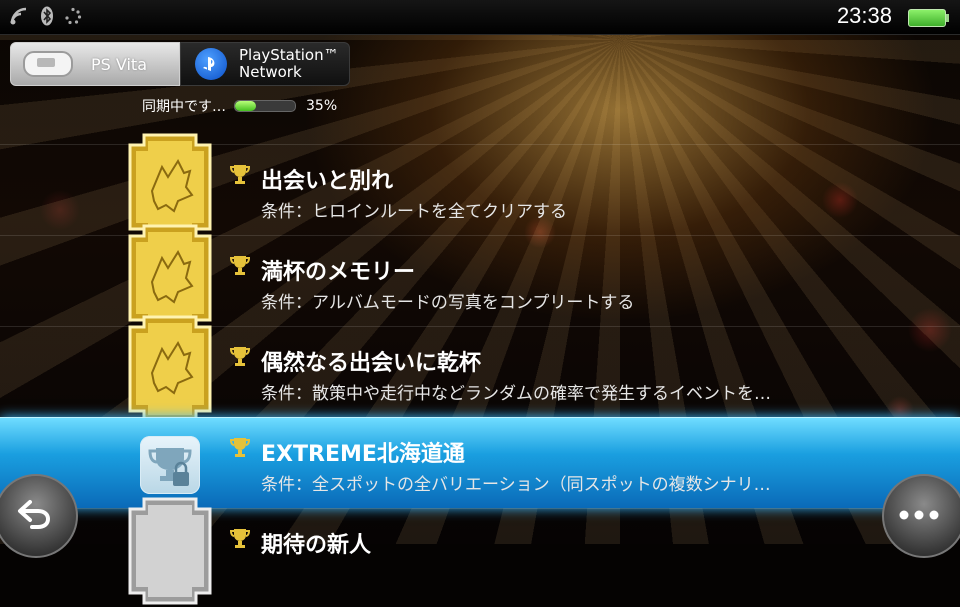 The height and width of the screenshot is (607, 960). Describe the element at coordinates (371, 363) in the screenshot. I see `trophy-title: 偶然なる出会いに乾杯` at that location.